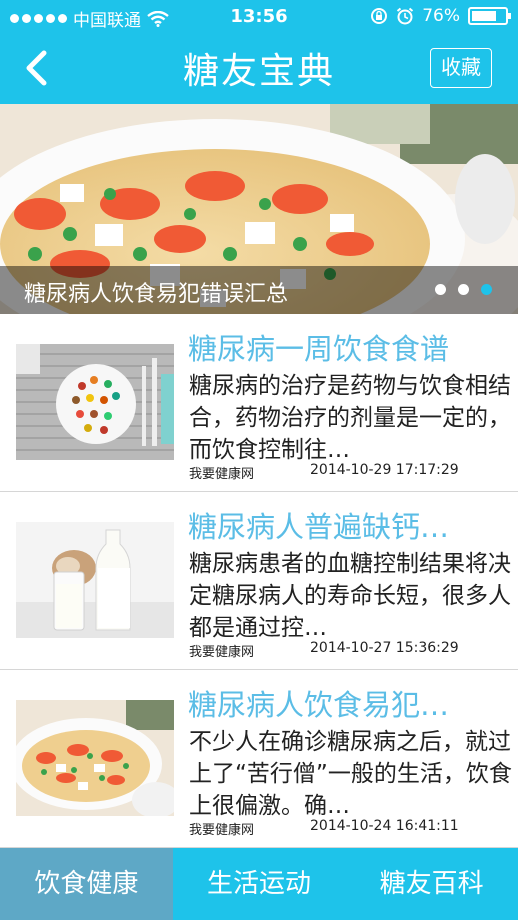 This screenshot has width=518, height=920. I want to click on carousel-pager, so click(463, 289).